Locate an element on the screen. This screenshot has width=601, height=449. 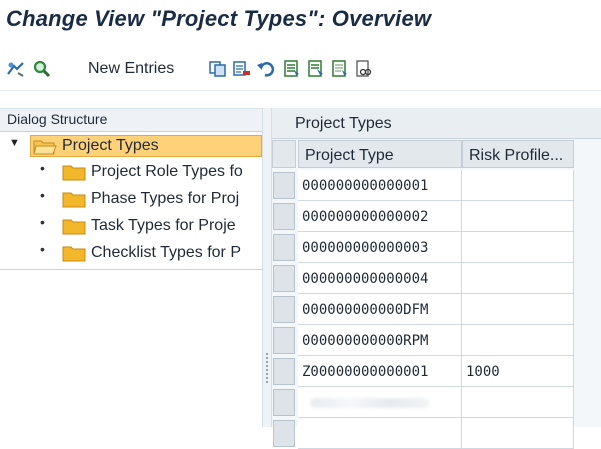
tree-item-task-types: • Task Types for Proje is located at coordinates (131, 226).